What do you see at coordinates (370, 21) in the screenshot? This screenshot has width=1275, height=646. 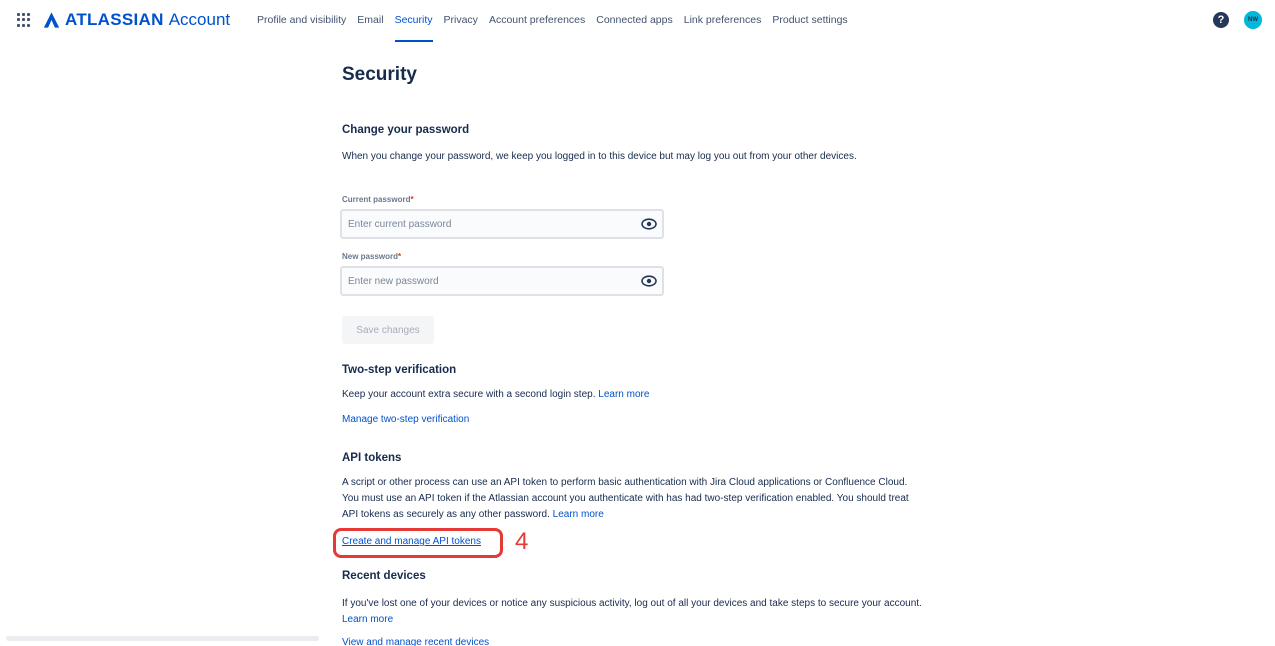 I see `tab-email: Email` at bounding box center [370, 21].